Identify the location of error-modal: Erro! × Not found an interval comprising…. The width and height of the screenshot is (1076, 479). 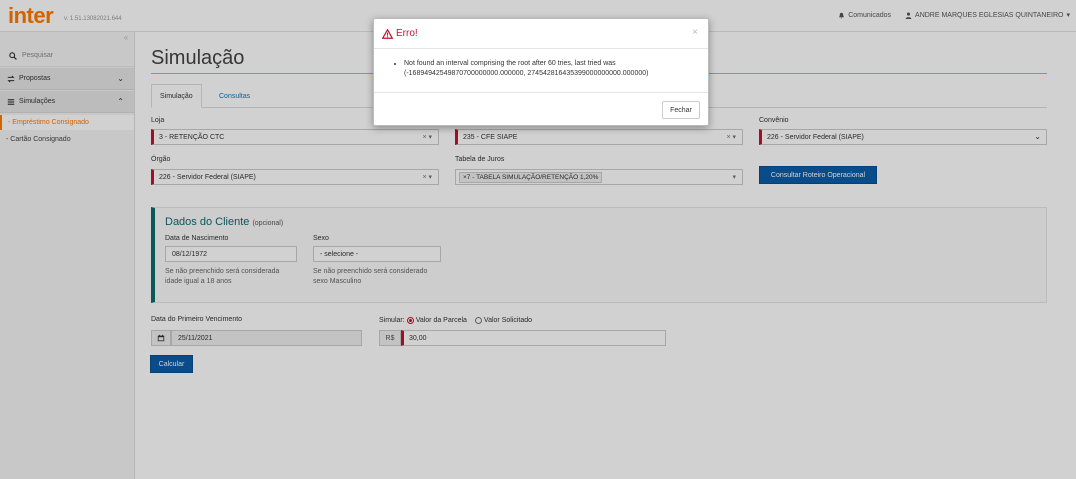
(541, 72).